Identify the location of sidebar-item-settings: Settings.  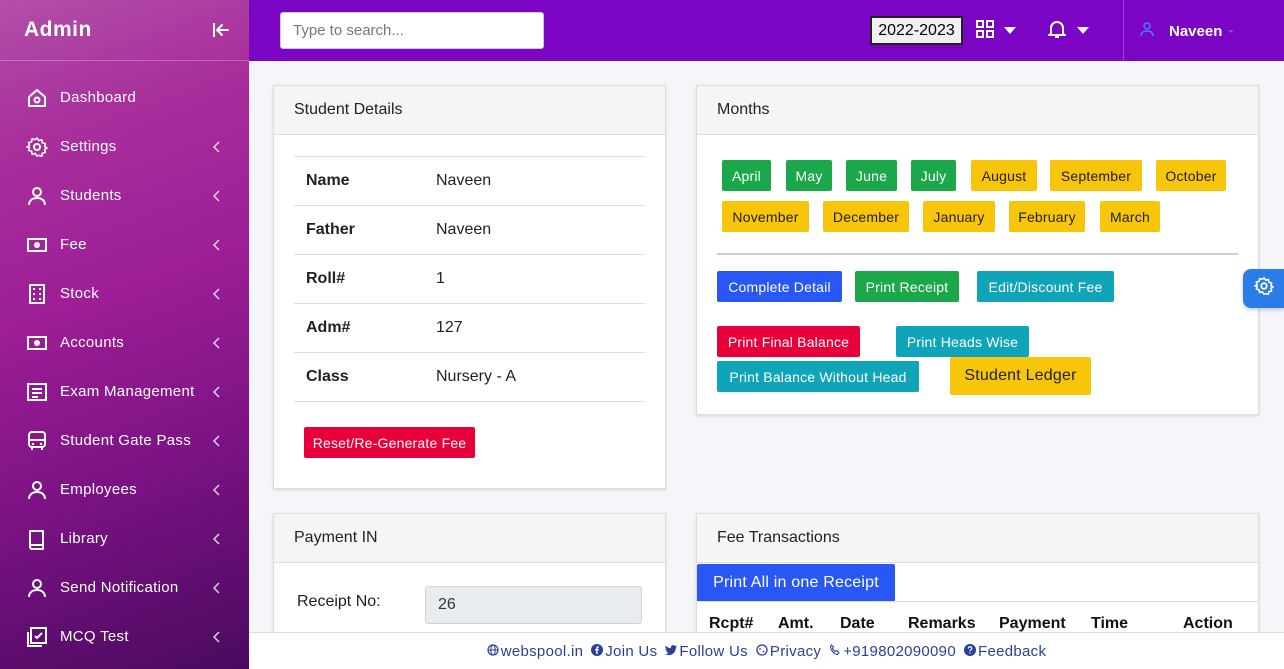
(124, 146).